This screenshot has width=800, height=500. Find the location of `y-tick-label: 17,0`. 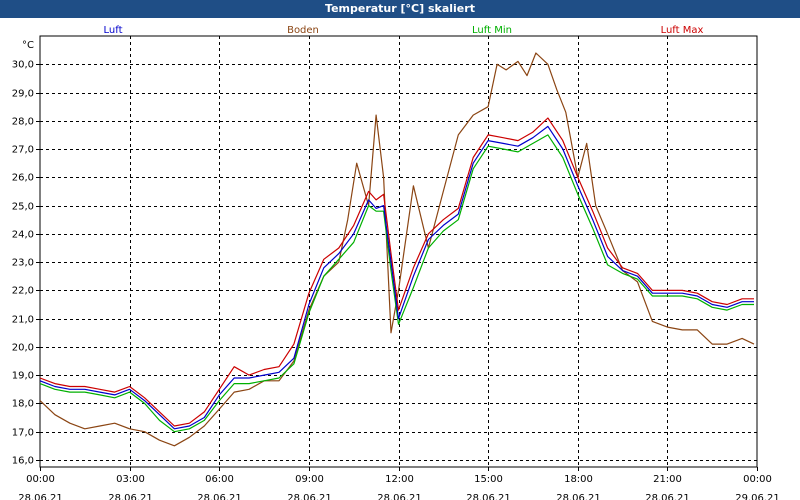

y-tick-label: 17,0 is located at coordinates (23, 433).